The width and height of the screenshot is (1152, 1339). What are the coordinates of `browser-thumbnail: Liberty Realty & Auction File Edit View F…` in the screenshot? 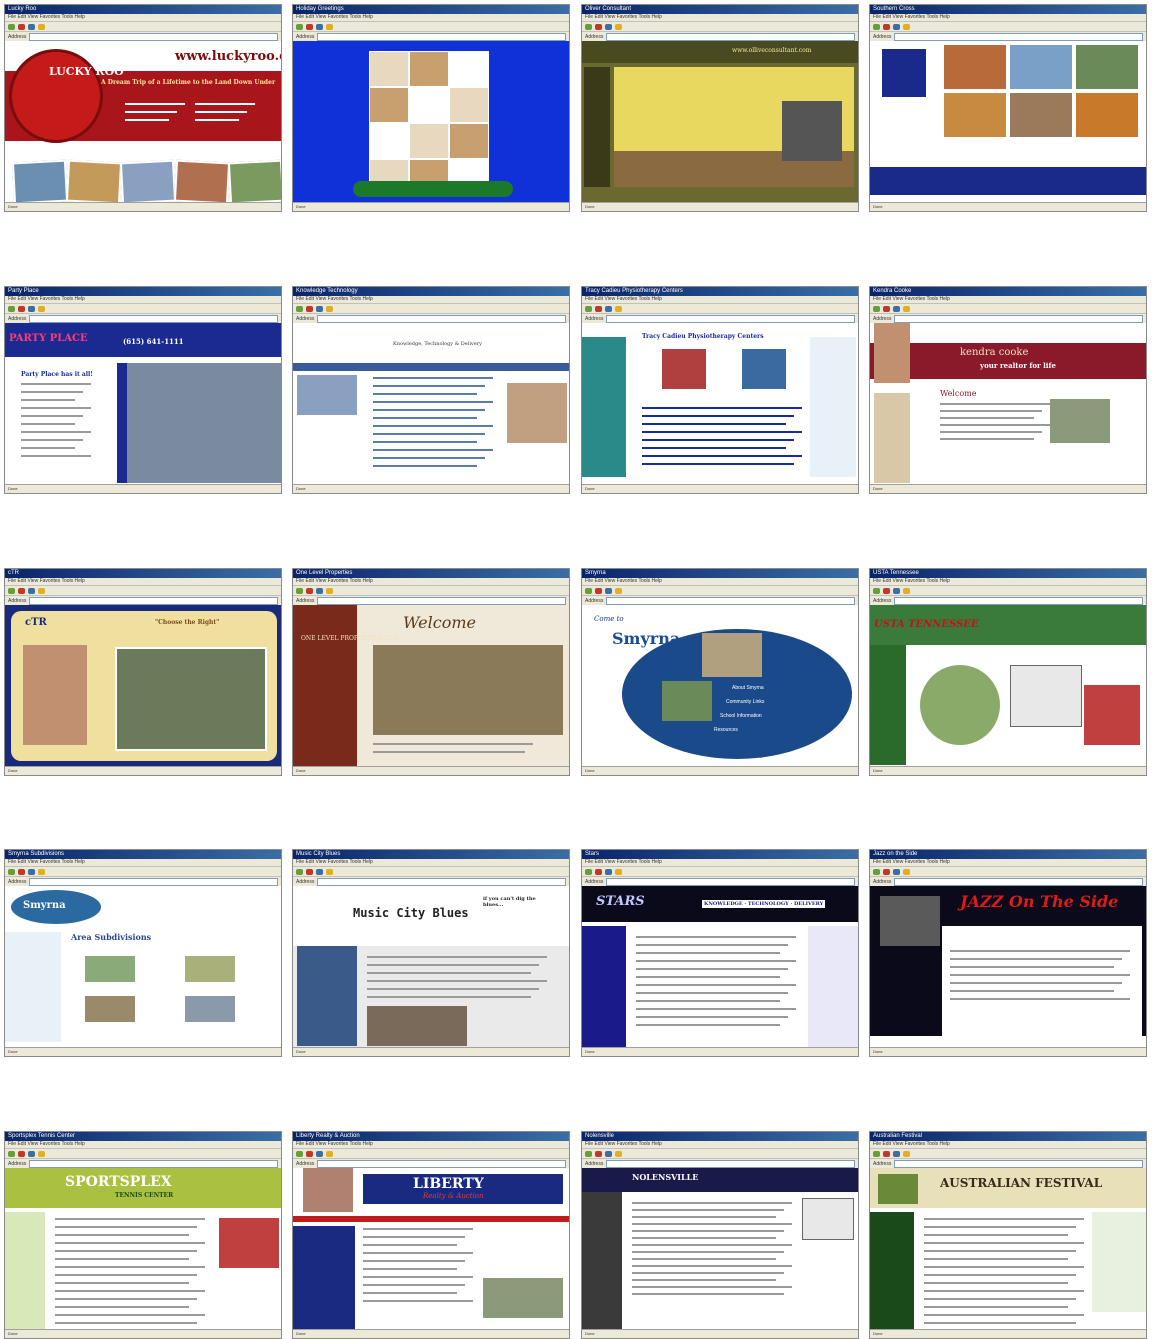 It's located at (431, 1235).